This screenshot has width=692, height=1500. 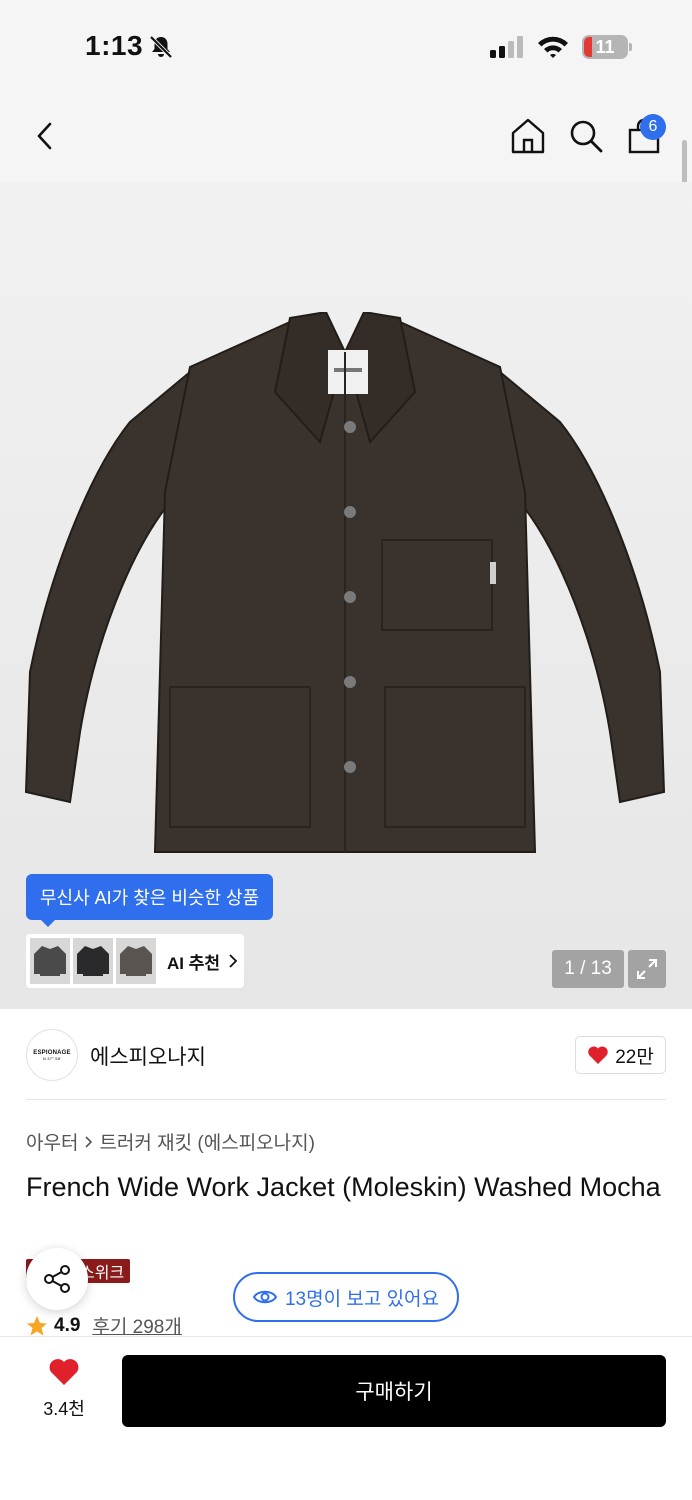 What do you see at coordinates (553, 47) in the screenshot?
I see `wifi-icon` at bounding box center [553, 47].